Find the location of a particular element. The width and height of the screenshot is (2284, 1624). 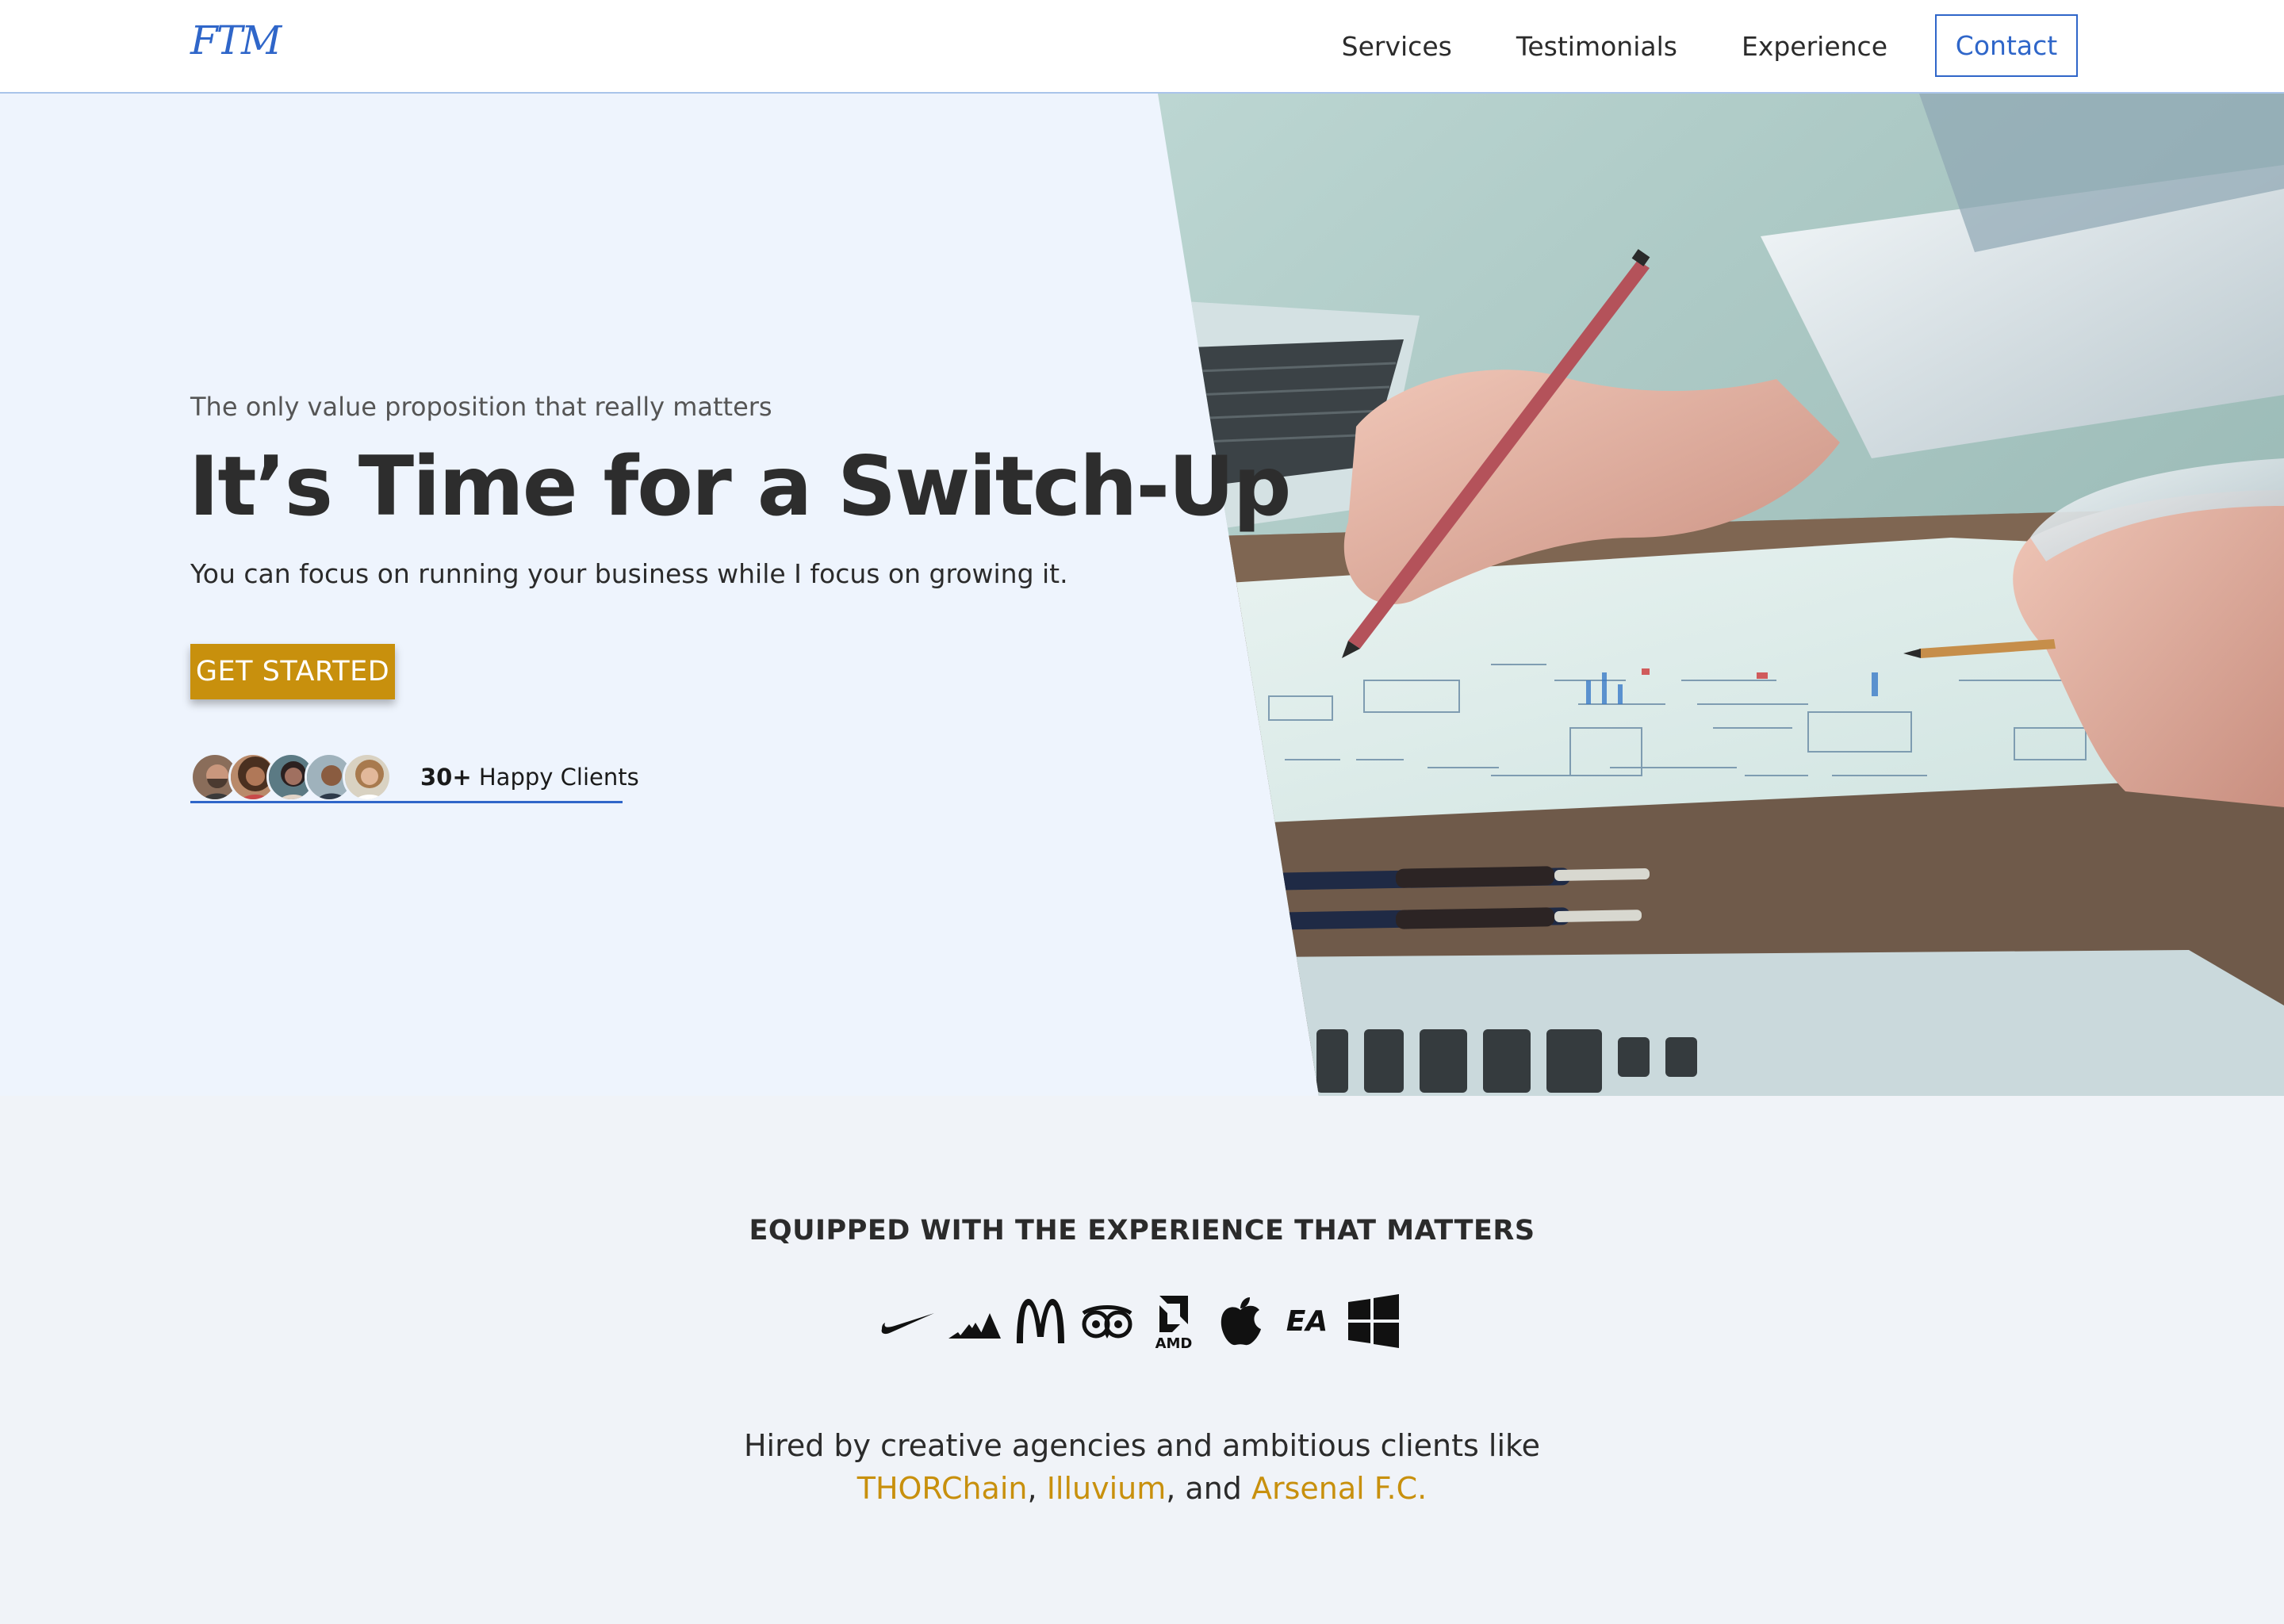

brand-logos: AMD EA is located at coordinates (1145, 1321).